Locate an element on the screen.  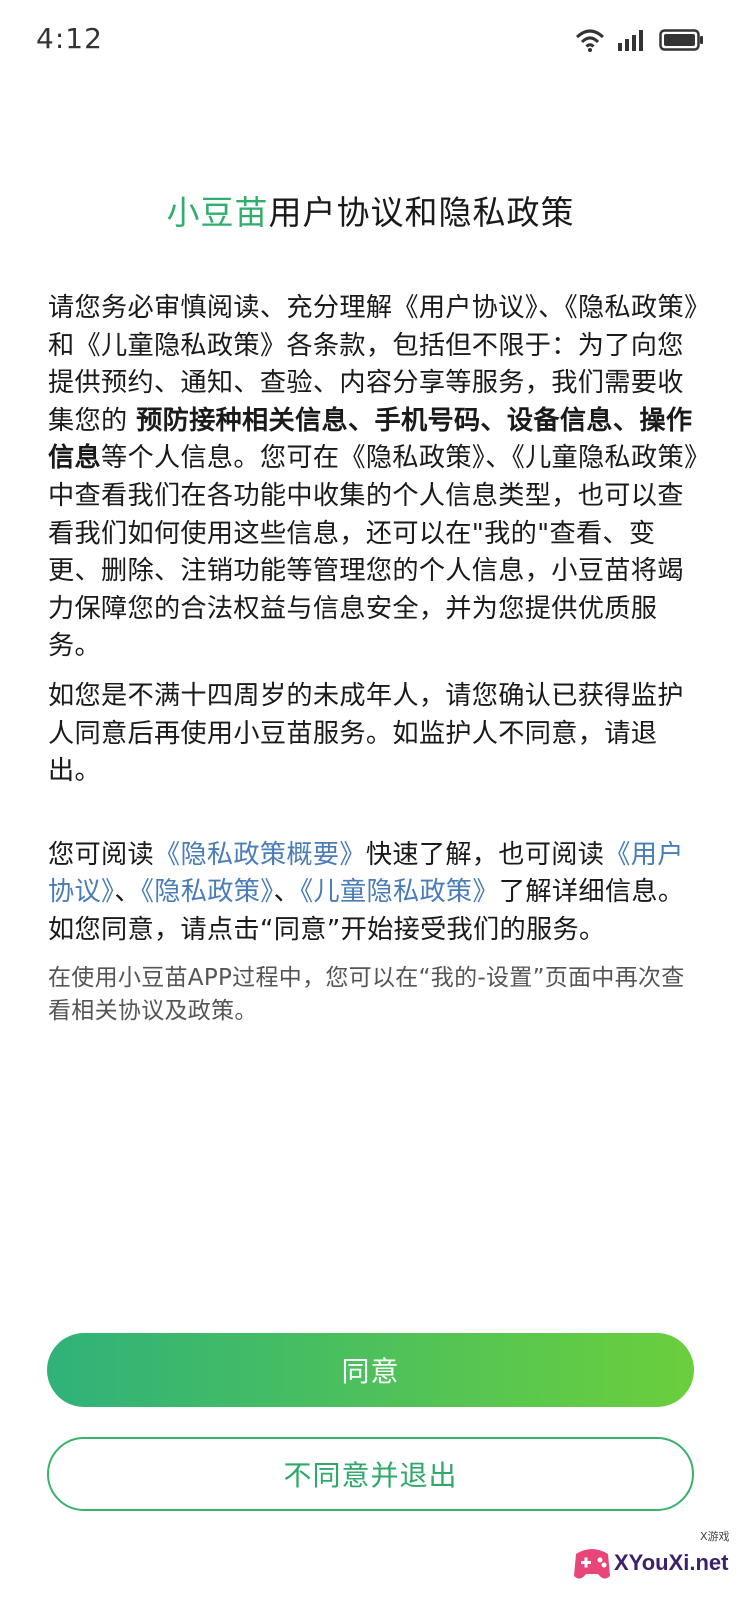
child-privacy-policy-link: 《儿童隐私政策》 is located at coordinates (399, 892).